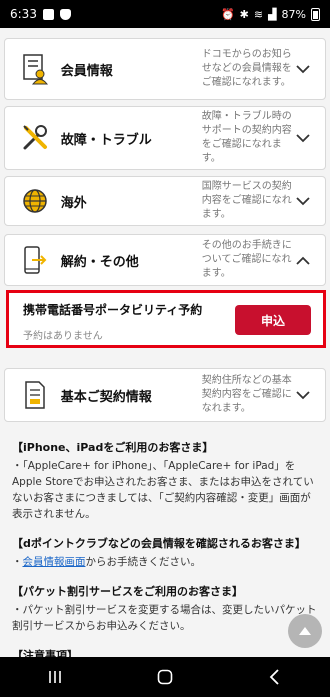  What do you see at coordinates (246, 68) in the screenshot?
I see `card-desc: ドコモからのお知らせなどの会員情報をご確認になれます。` at bounding box center [246, 68].